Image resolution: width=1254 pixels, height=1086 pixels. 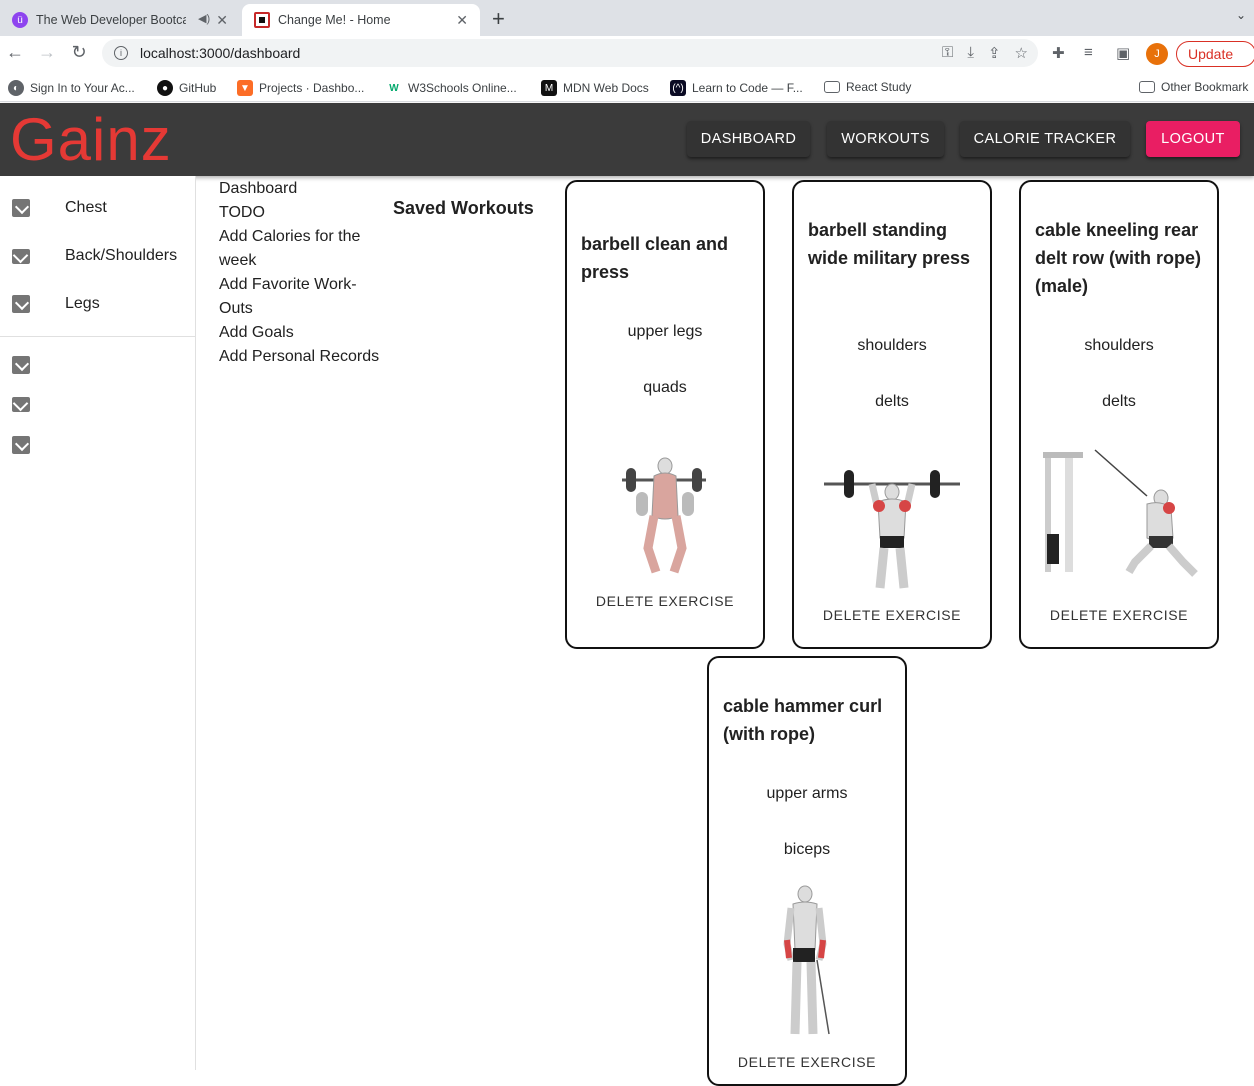 I want to click on todo-item: Add Personal Records, so click(x=299, y=356).